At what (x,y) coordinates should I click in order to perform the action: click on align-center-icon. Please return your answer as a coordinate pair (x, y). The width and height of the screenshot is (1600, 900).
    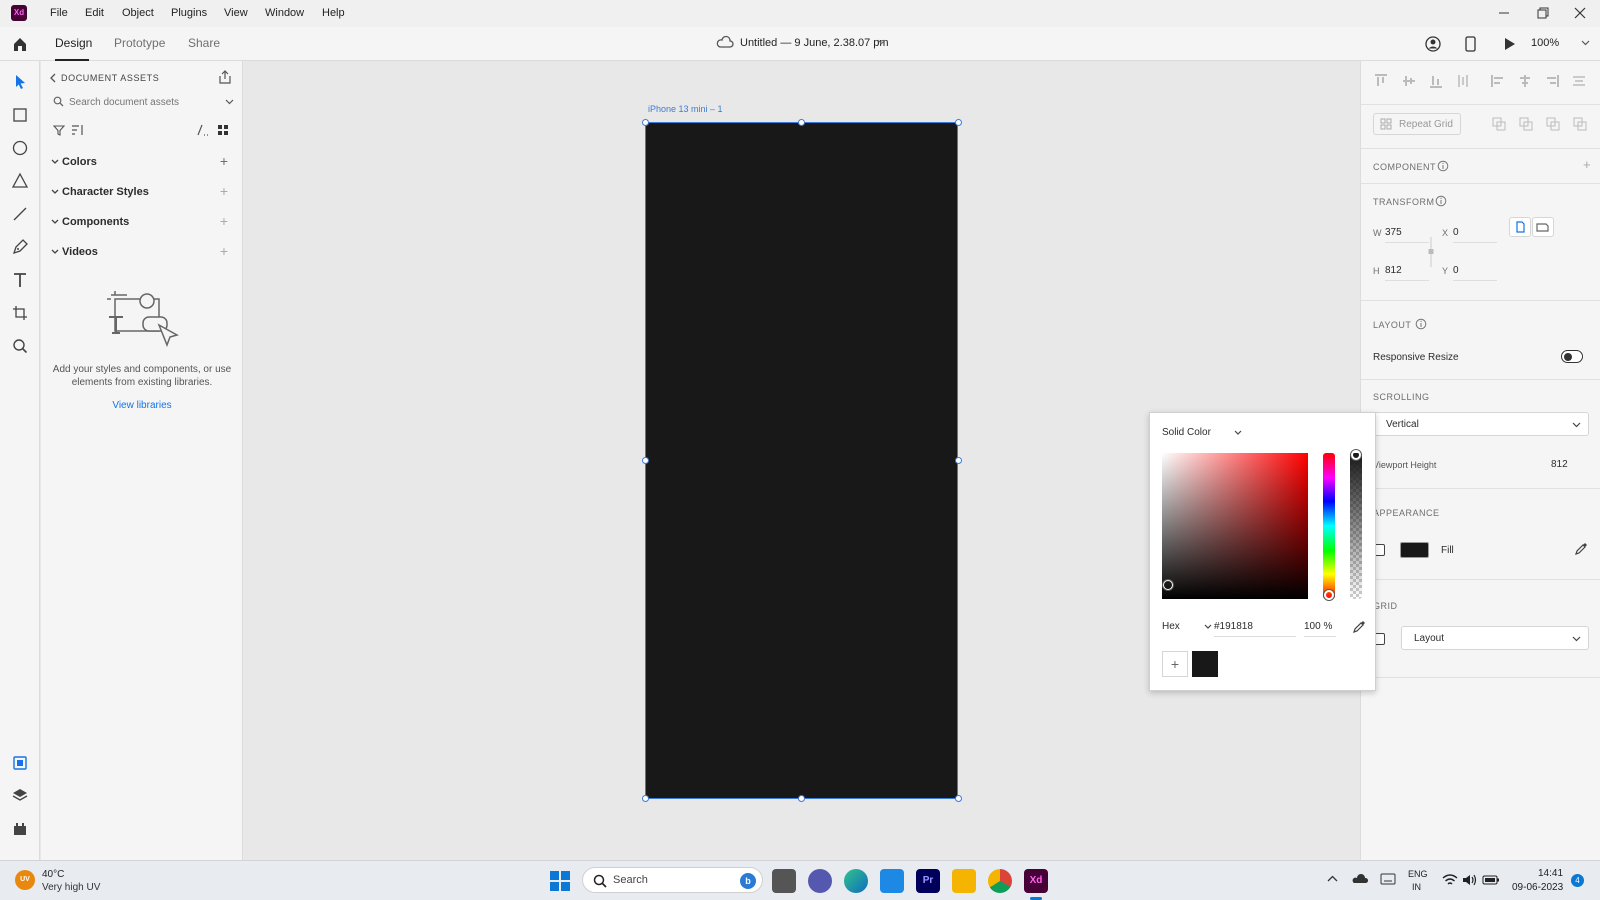
    Looking at the image, I should click on (1525, 81).